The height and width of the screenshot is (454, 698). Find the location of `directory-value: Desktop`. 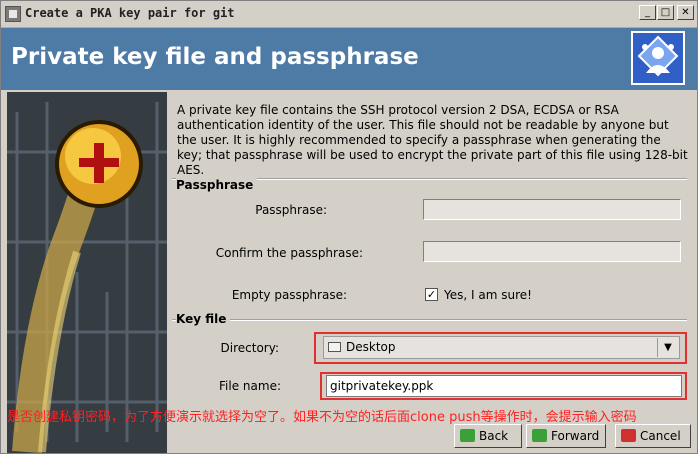

directory-value: Desktop is located at coordinates (371, 347).